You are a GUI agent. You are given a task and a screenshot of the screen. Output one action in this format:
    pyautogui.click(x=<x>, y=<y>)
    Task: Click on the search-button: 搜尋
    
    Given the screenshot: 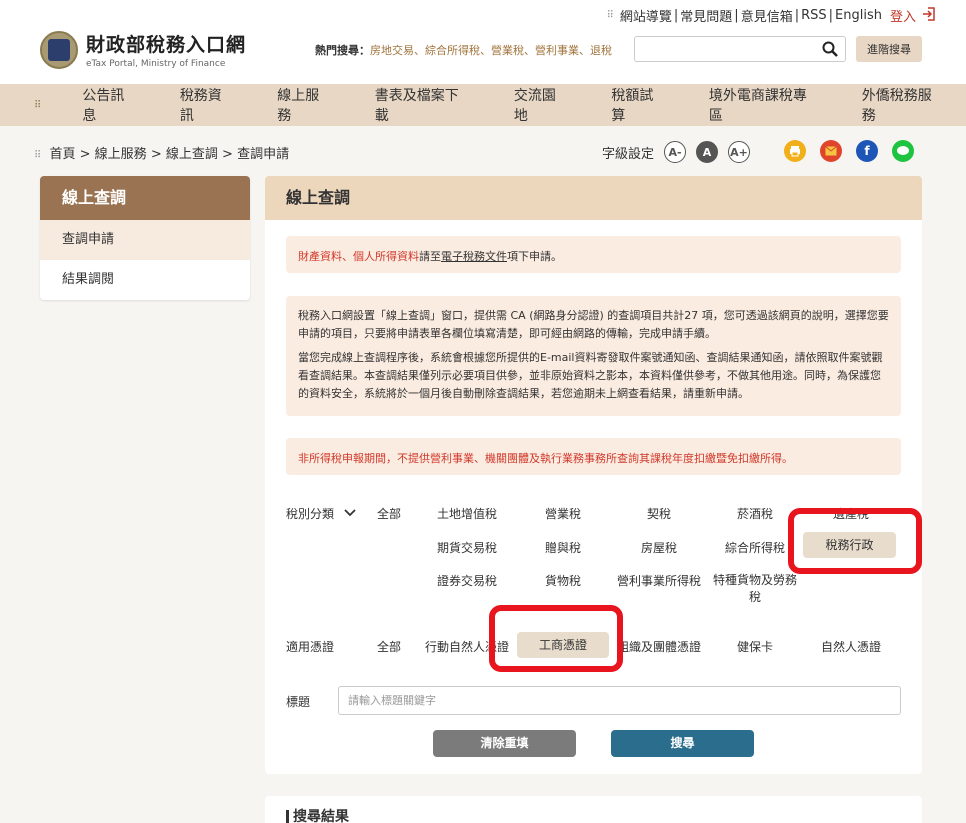 What is the action you would take?
    pyautogui.click(x=682, y=743)
    